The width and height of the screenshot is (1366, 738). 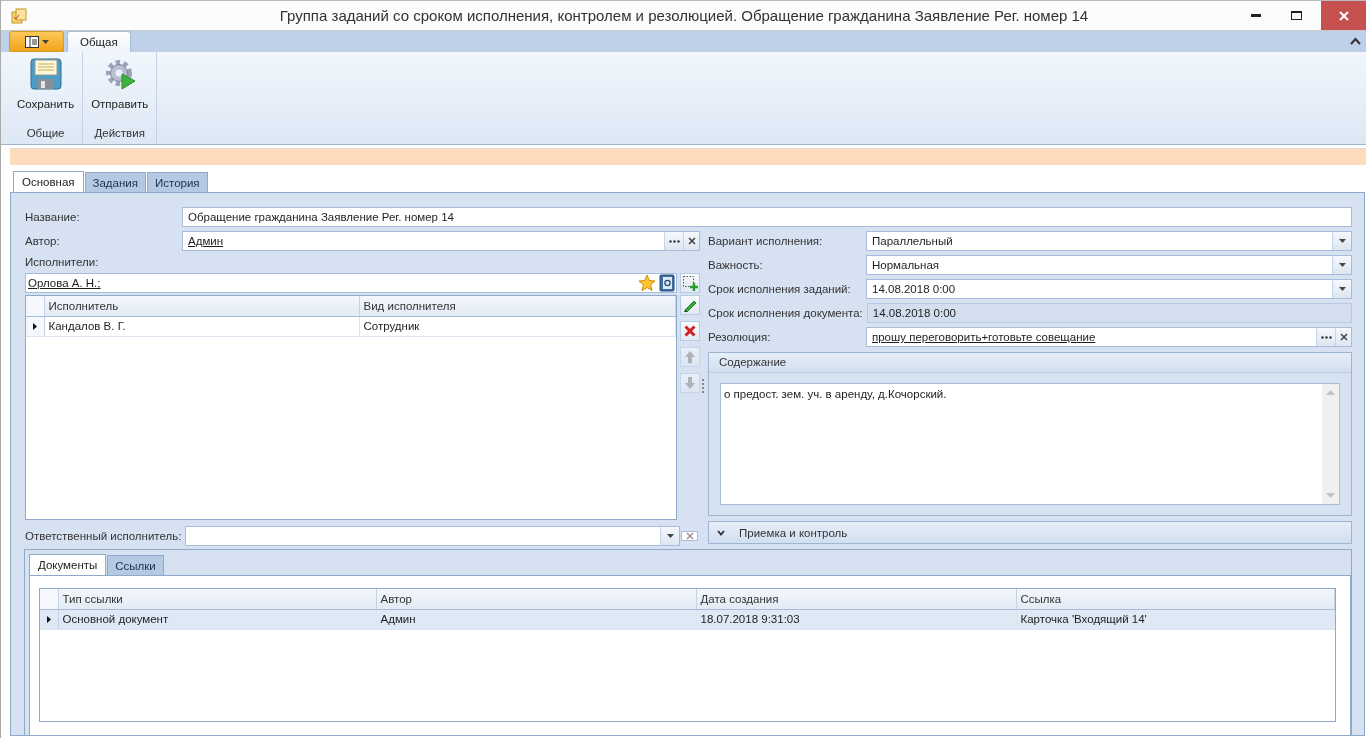 I want to click on field-value: 14.08.2018 0:00, so click(x=914, y=289).